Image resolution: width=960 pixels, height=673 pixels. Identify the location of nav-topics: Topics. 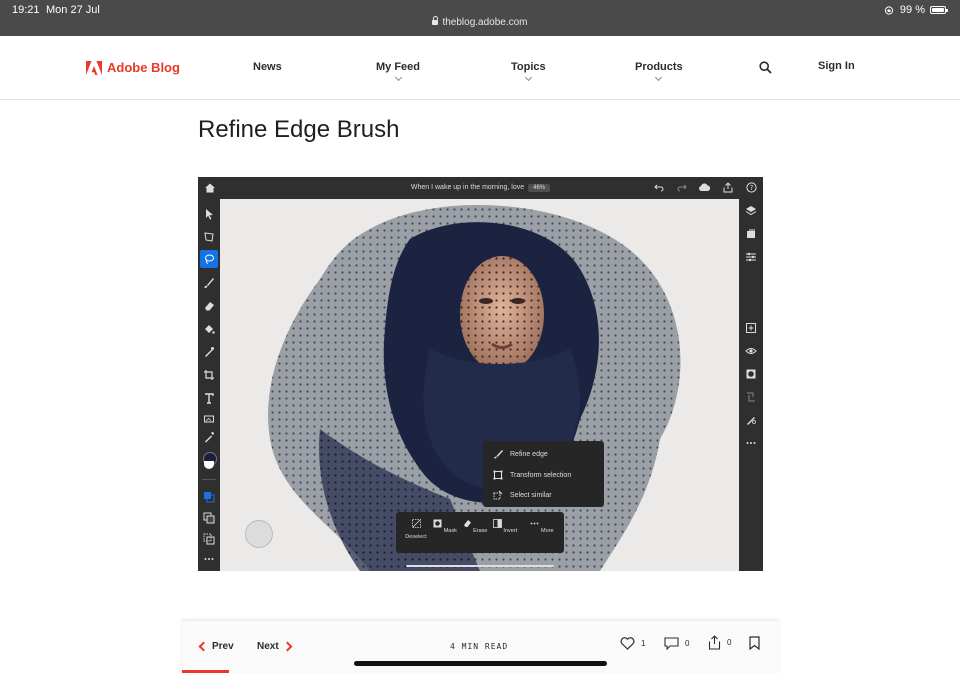
(528, 71).